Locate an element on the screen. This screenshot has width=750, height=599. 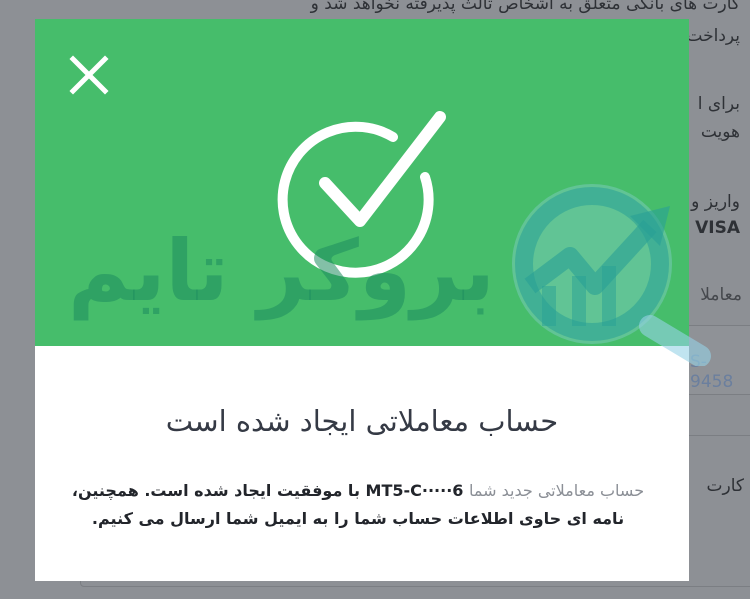
close-icon is located at coordinates (89, 75).